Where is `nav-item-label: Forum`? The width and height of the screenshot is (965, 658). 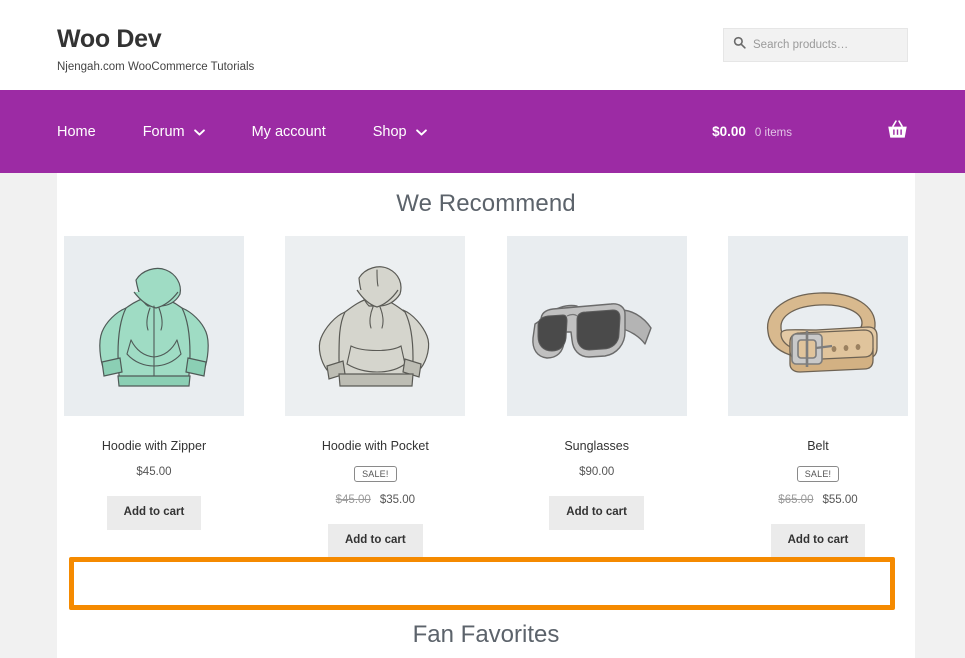 nav-item-label: Forum is located at coordinates (163, 131).